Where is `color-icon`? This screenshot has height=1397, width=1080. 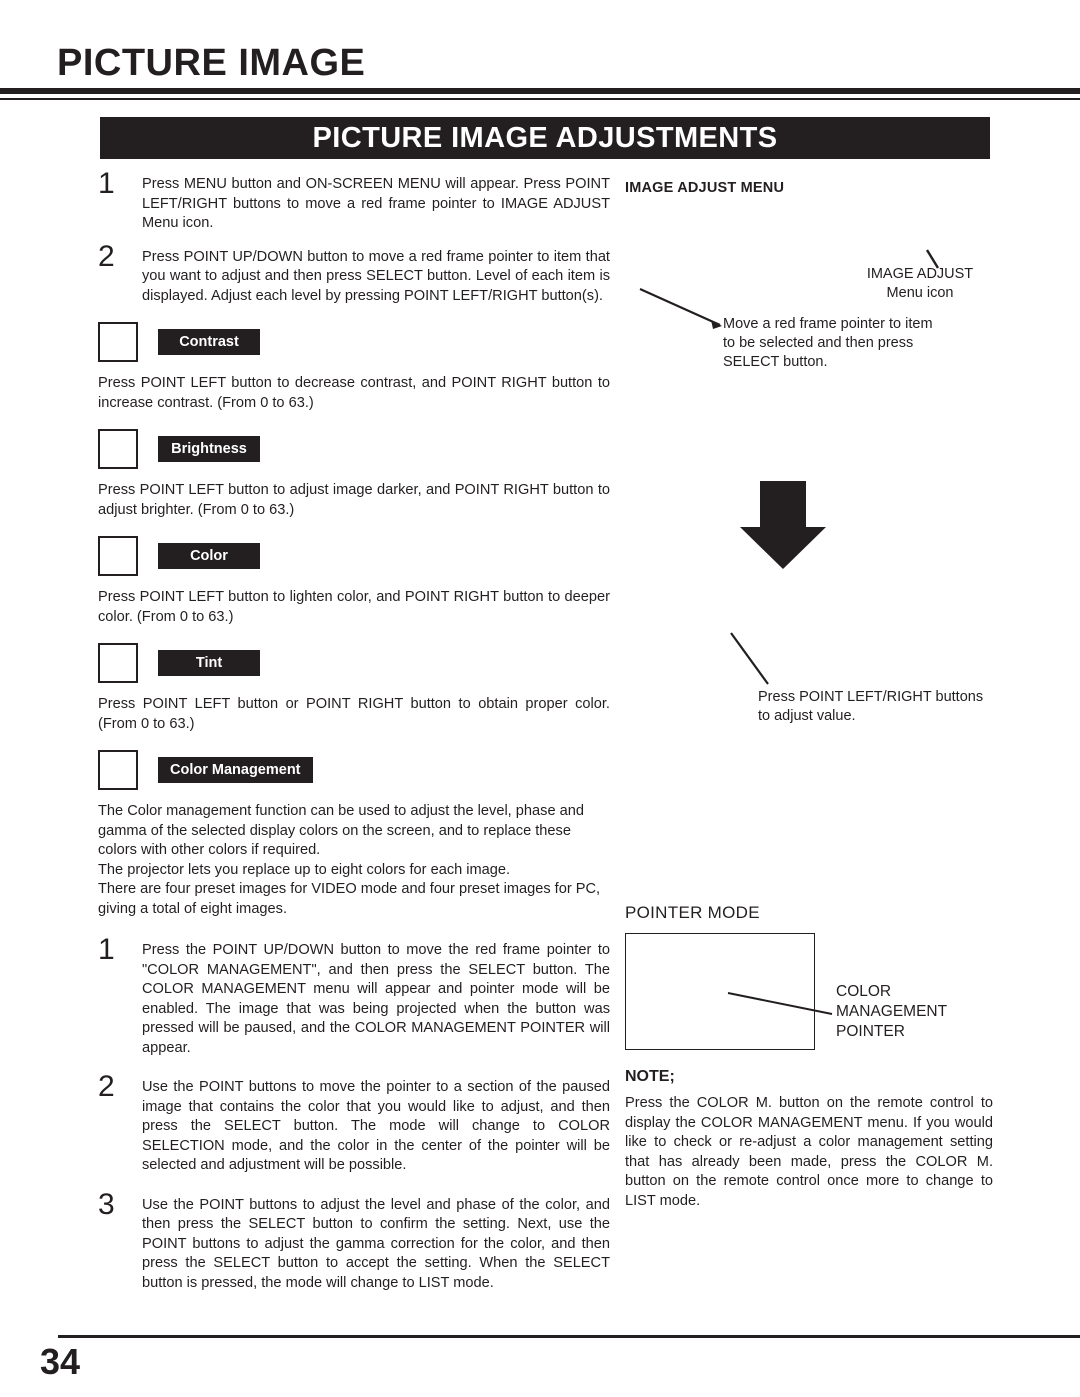 color-icon is located at coordinates (118, 556).